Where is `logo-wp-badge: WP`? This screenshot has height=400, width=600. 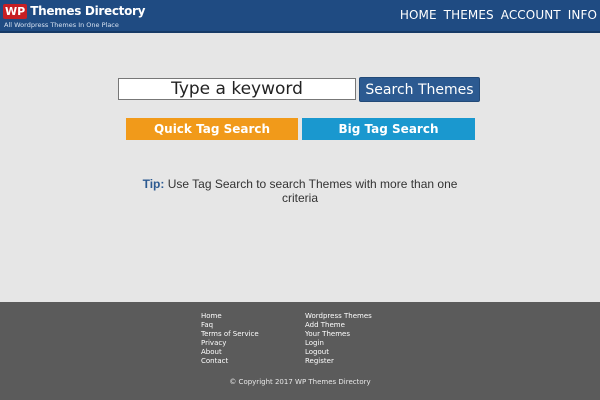 logo-wp-badge: WP is located at coordinates (15, 11).